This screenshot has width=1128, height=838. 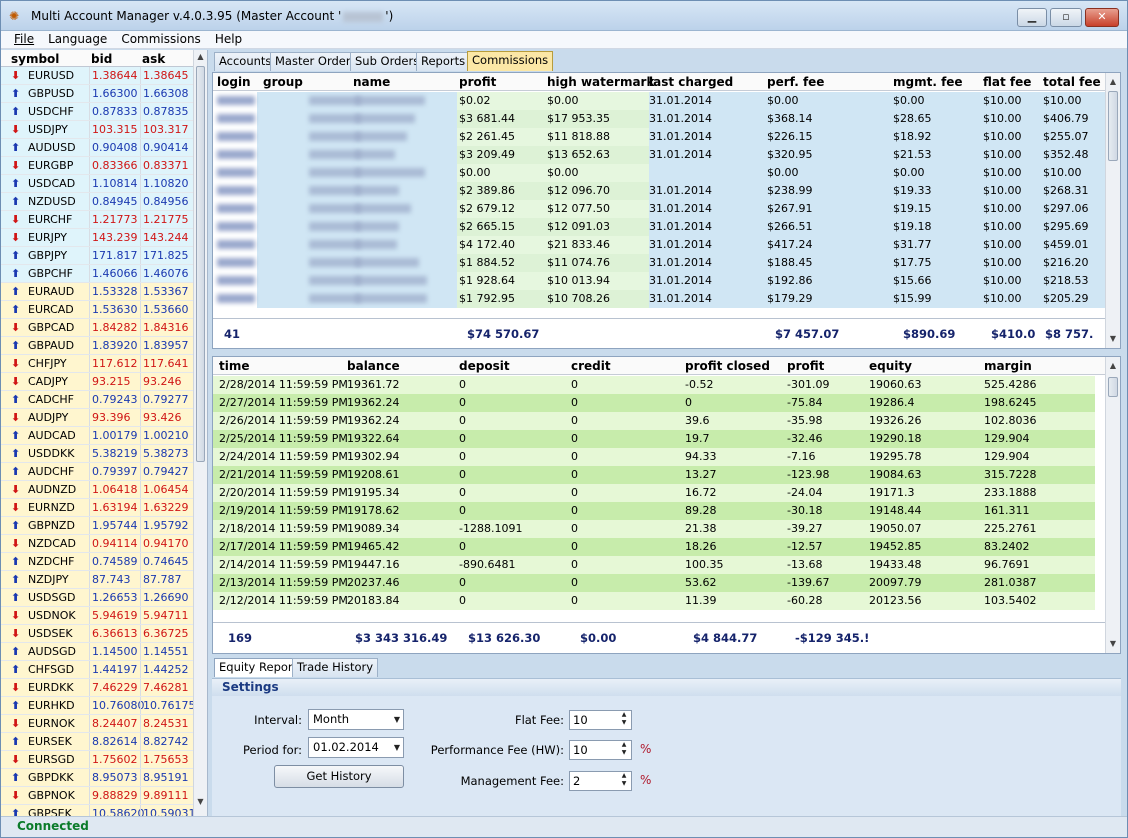 What do you see at coordinates (1007, 82) in the screenshot?
I see `col-flat-fee: flat fee` at bounding box center [1007, 82].